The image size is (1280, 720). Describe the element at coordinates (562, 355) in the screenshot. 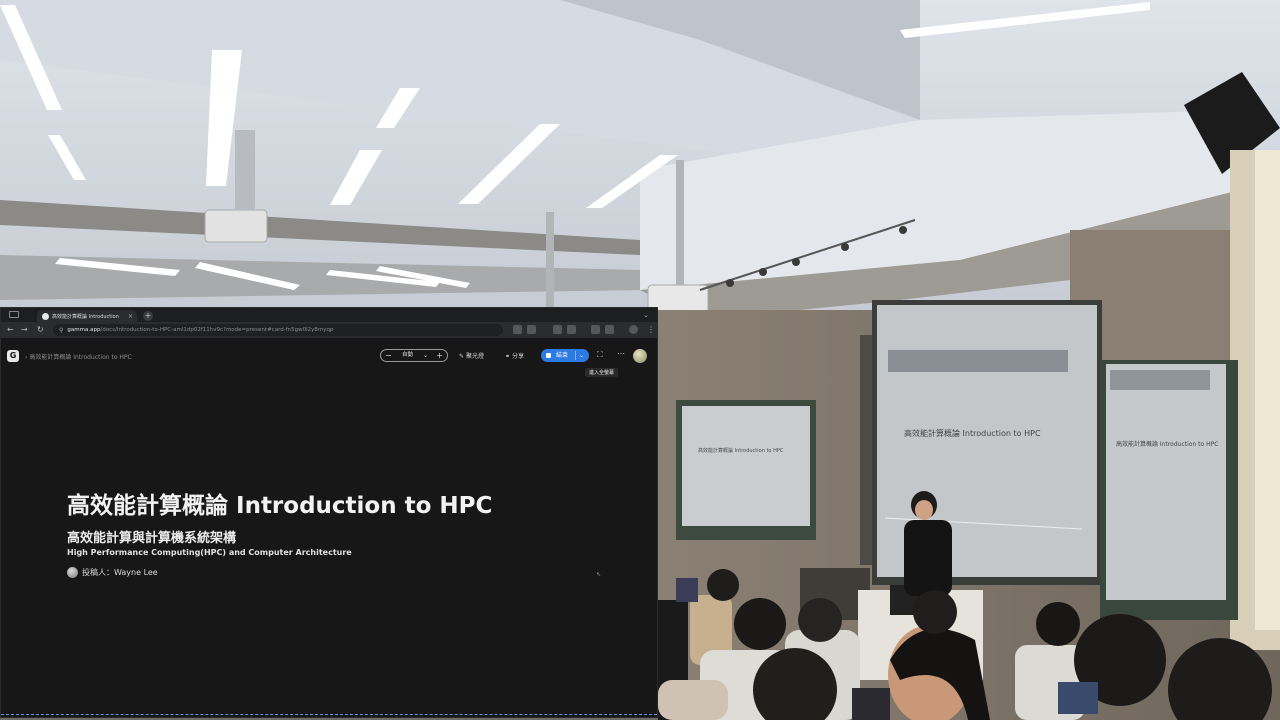

I see `end-label: 結束` at that location.